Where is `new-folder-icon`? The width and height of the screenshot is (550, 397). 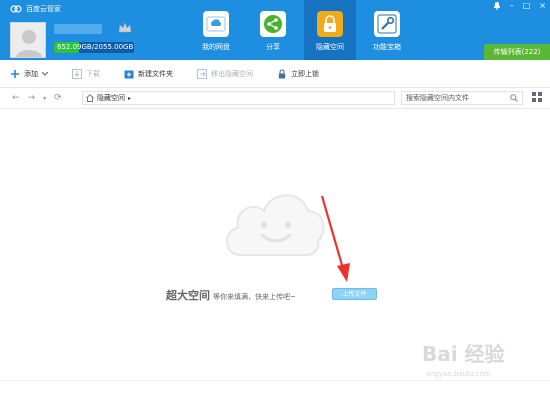
new-folder-icon is located at coordinates (129, 74).